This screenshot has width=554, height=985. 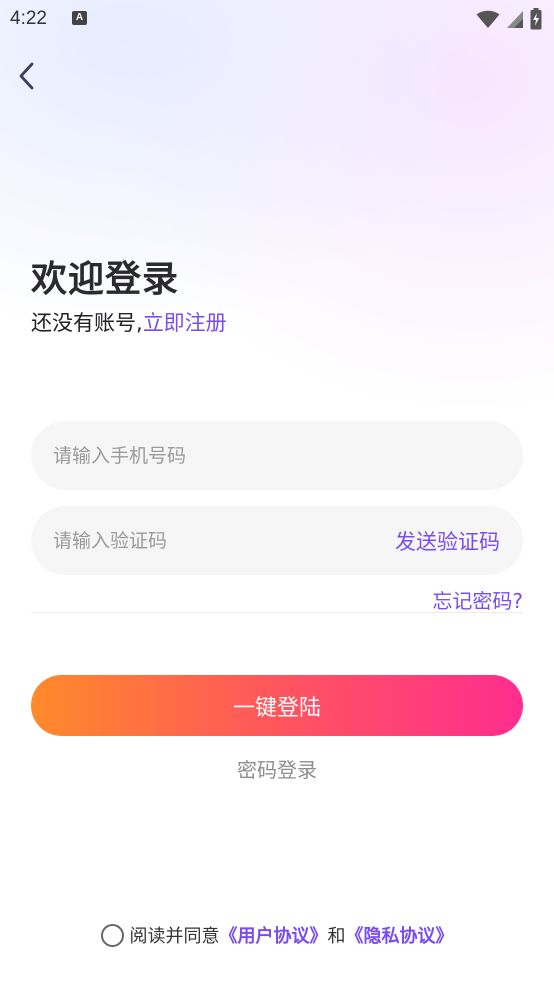 I want to click on user-agreement-link: 《用户协议》, so click(x=274, y=935).